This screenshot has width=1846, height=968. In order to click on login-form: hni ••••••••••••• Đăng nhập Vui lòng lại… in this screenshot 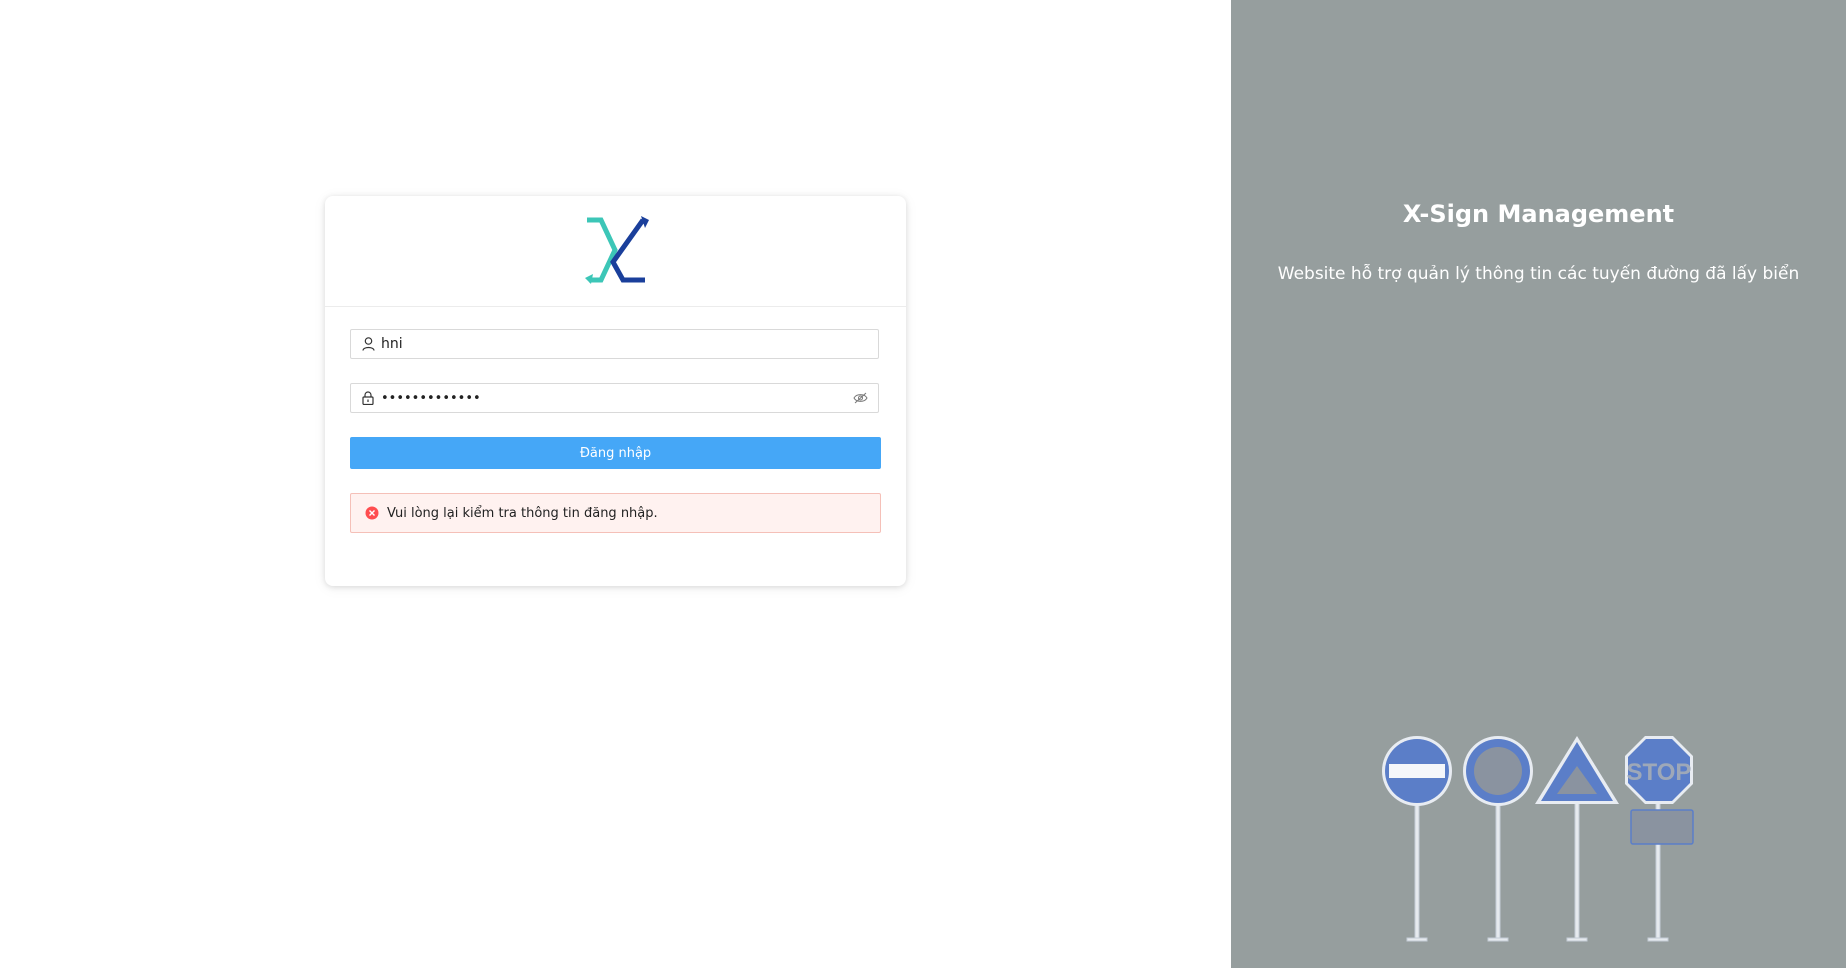, I will do `click(615, 420)`.